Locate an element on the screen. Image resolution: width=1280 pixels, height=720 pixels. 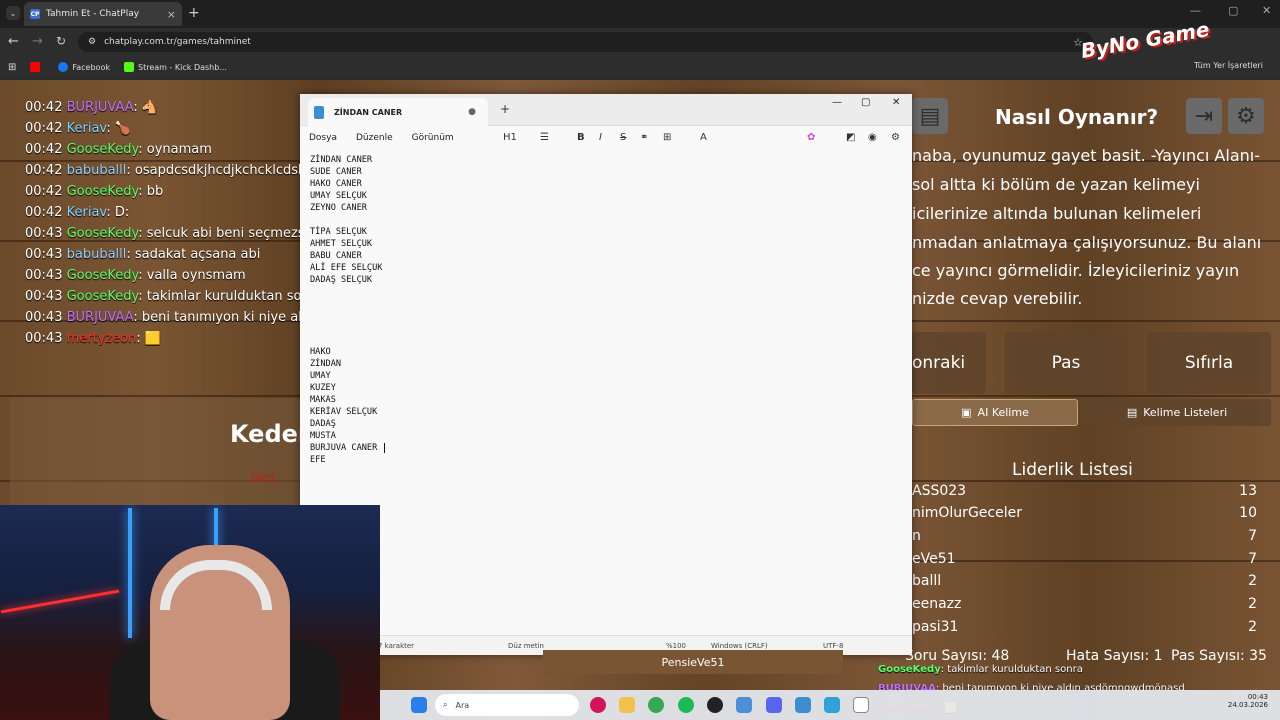
all-bookmarks-link: Tüm Yer İşaretleri is located at coordinates (1228, 65).